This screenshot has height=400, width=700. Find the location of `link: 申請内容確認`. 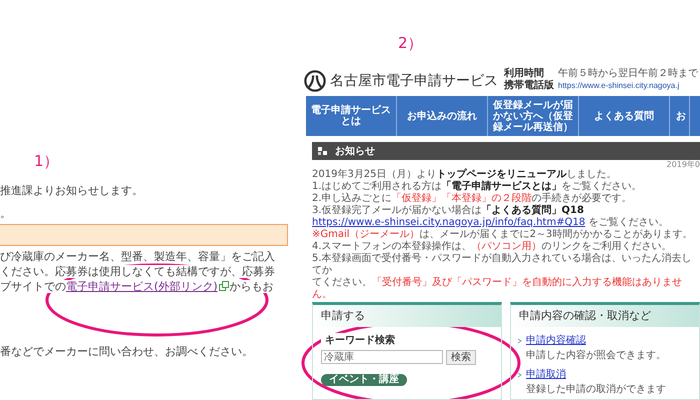

link: 申請内容確認 is located at coordinates (556, 340).